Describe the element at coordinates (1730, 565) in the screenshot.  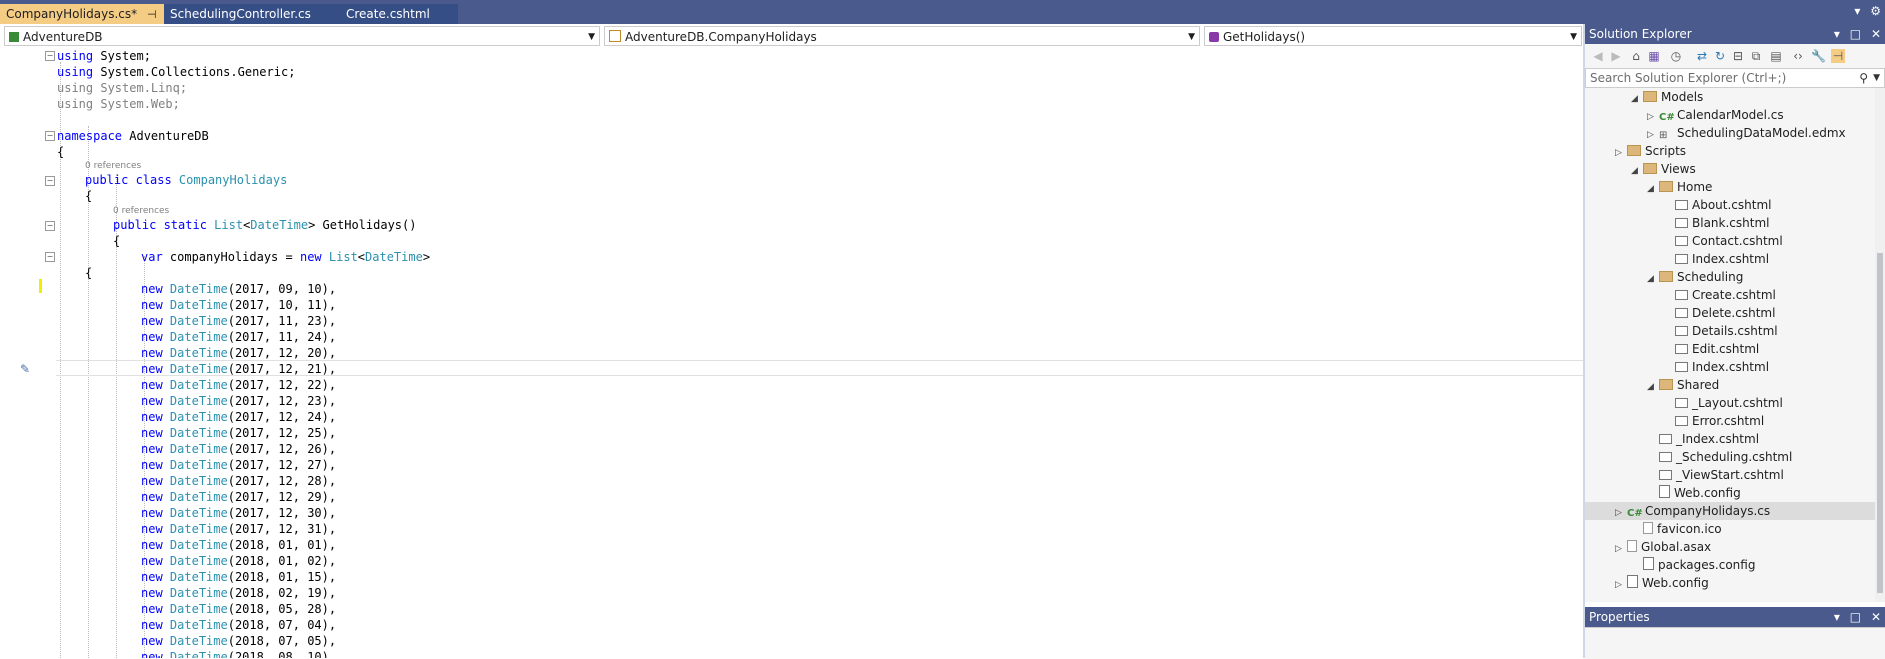
I see `tree-item: packages.config` at that location.